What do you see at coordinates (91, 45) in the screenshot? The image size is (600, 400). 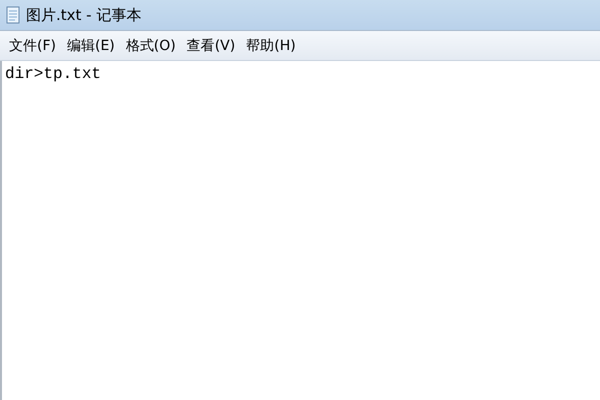 I see `menu-item: 编辑(E)` at bounding box center [91, 45].